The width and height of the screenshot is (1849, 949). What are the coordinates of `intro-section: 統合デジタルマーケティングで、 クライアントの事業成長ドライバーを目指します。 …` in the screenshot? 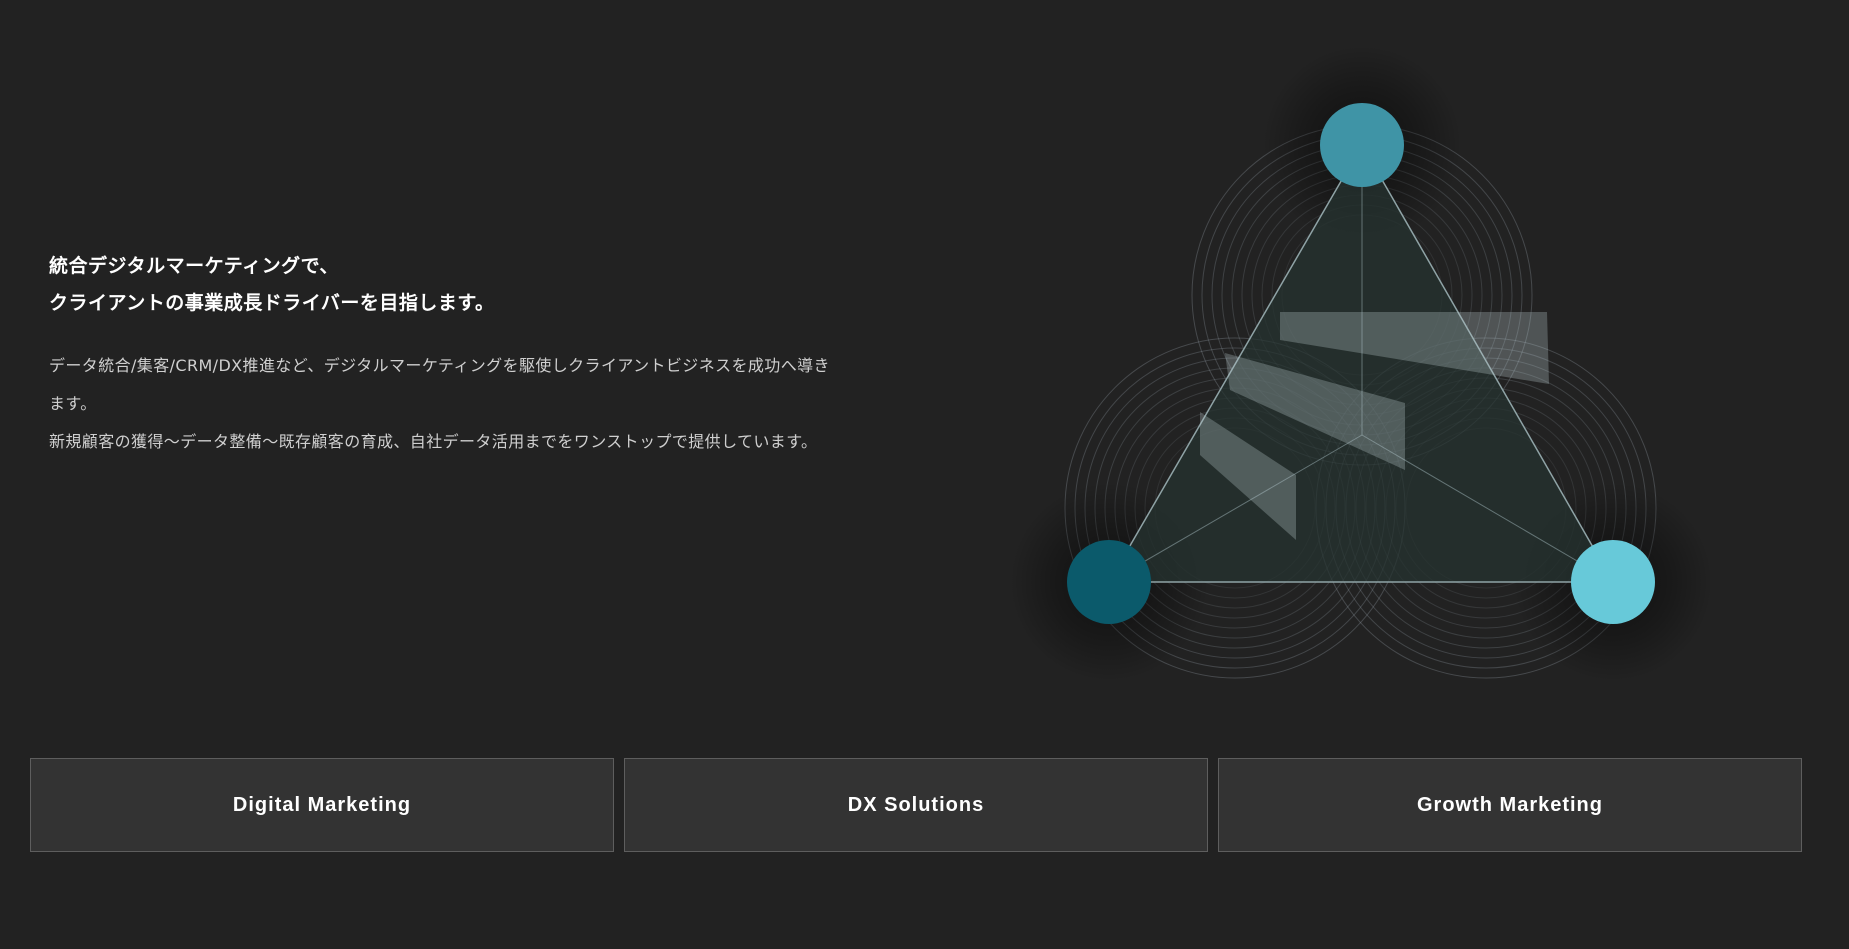 It's located at (444, 354).